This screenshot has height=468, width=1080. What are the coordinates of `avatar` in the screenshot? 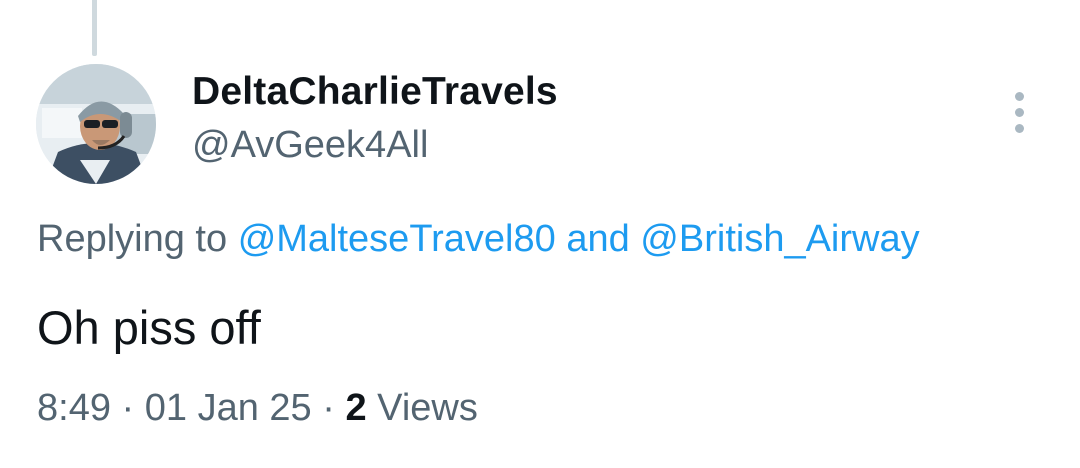 It's located at (96, 124).